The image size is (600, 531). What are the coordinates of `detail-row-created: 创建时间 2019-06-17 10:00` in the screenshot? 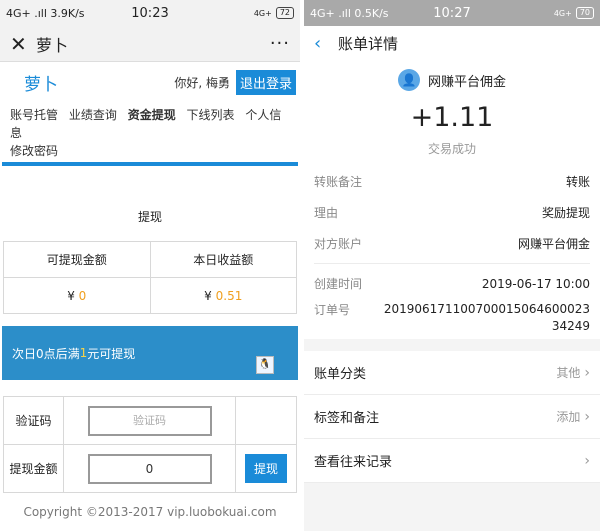 It's located at (452, 284).